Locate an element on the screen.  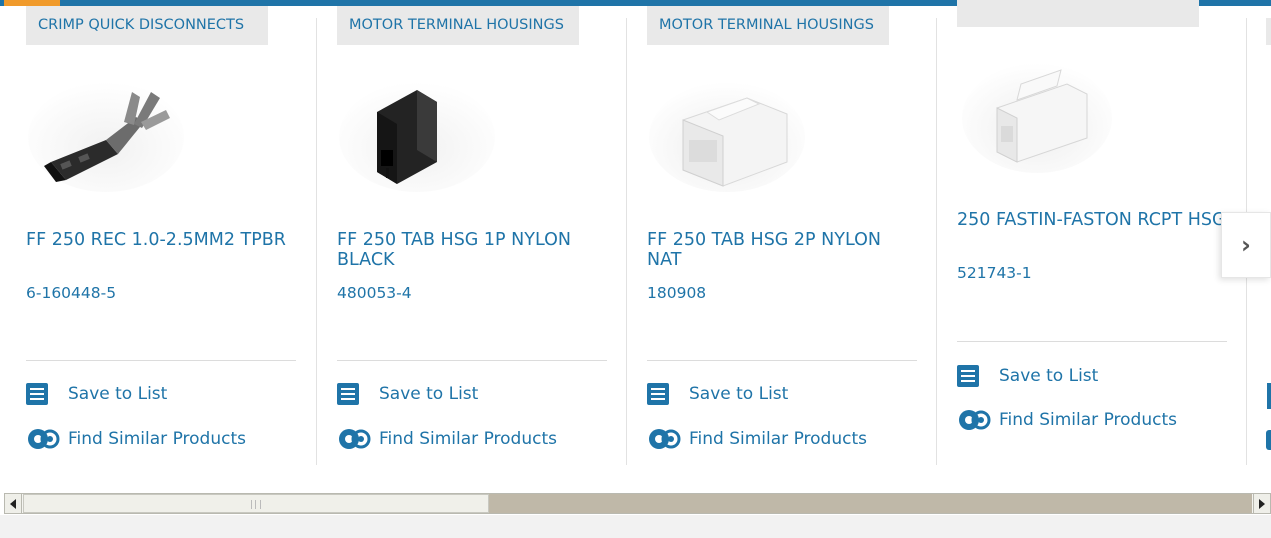
scroll-left-button is located at coordinates (13, 503).